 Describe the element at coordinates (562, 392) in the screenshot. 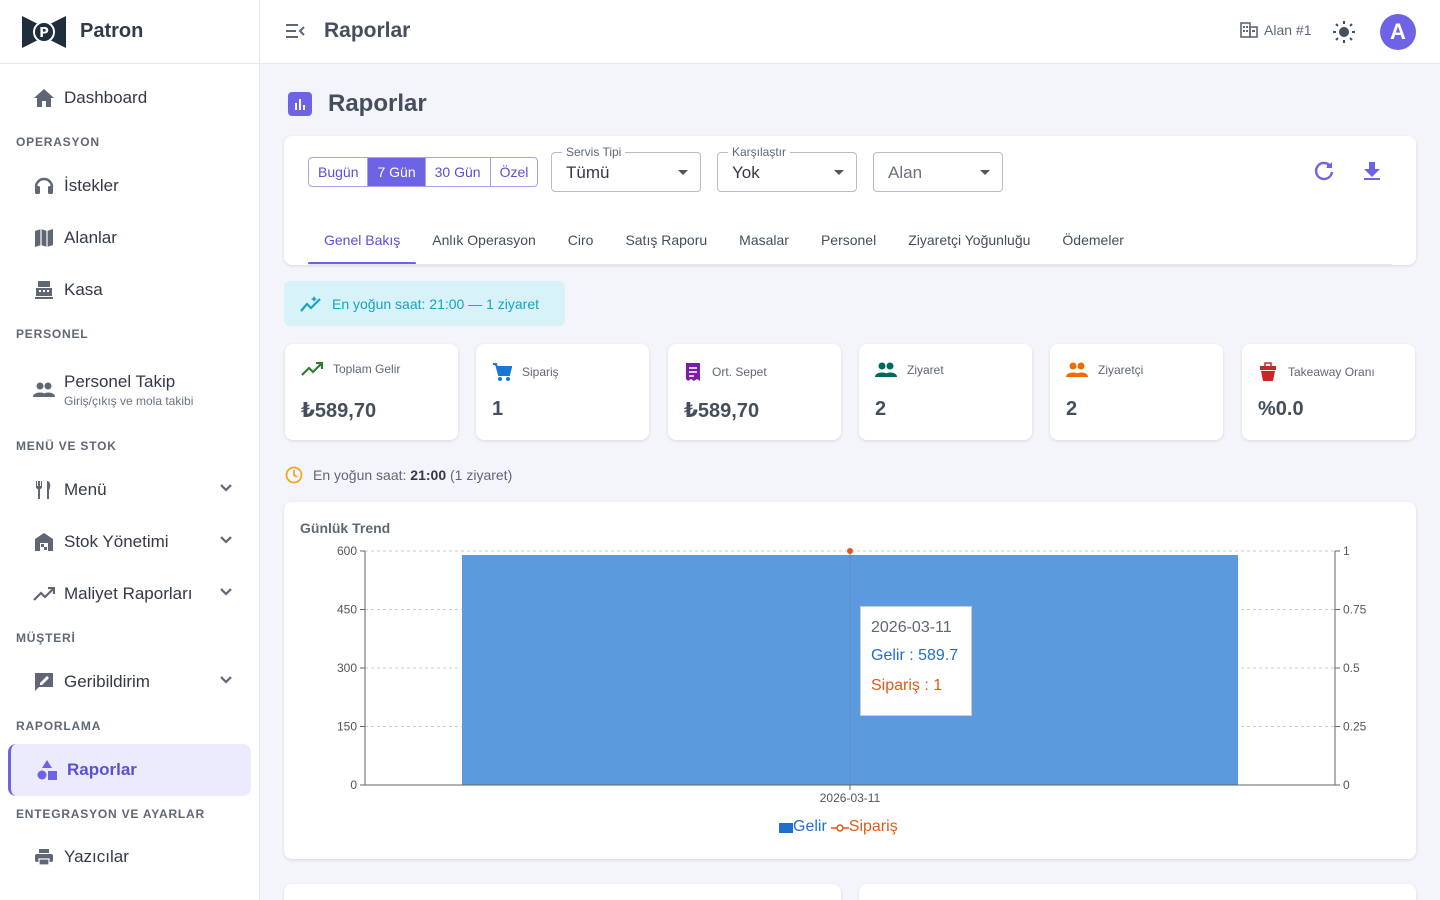

I see `kpi-siparis: Sipariş 1` at that location.